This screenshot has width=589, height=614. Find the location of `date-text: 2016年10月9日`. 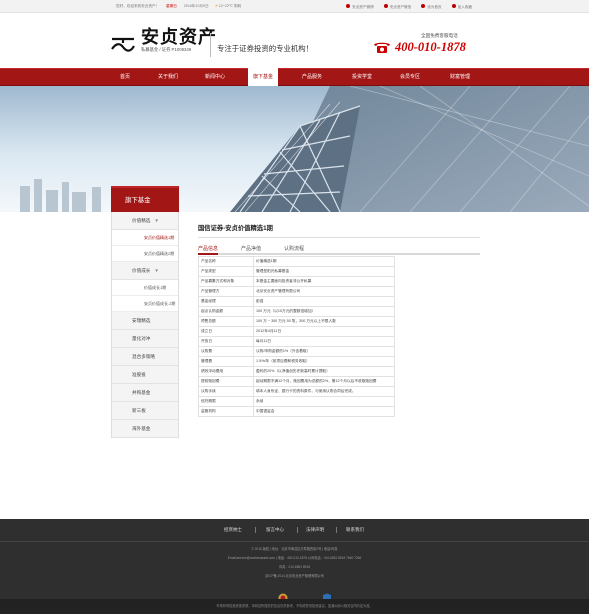

date-text: 2016年10月9日 is located at coordinates (196, 6).